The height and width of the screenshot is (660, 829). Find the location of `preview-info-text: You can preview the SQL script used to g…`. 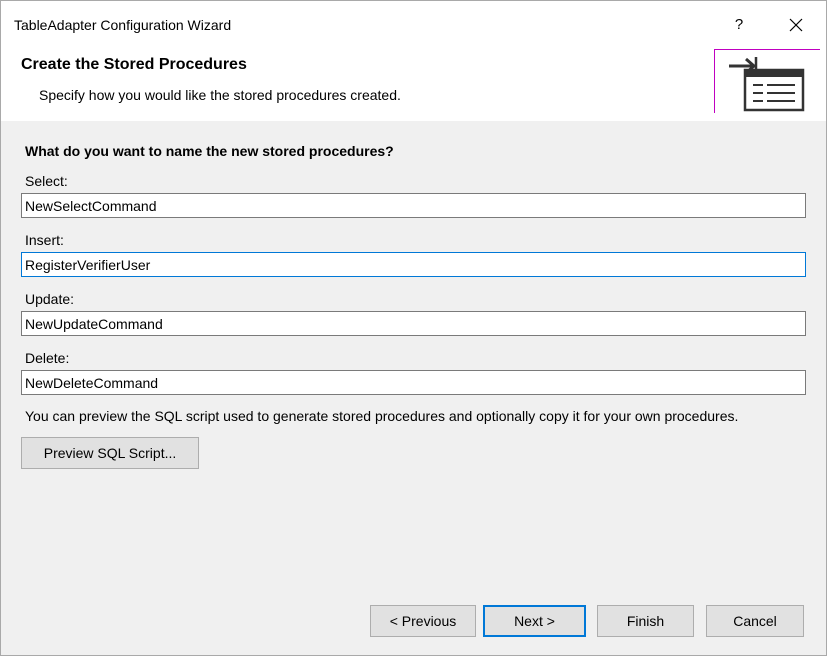

preview-info-text: You can preview the SQL script used to g… is located at coordinates (382, 416).